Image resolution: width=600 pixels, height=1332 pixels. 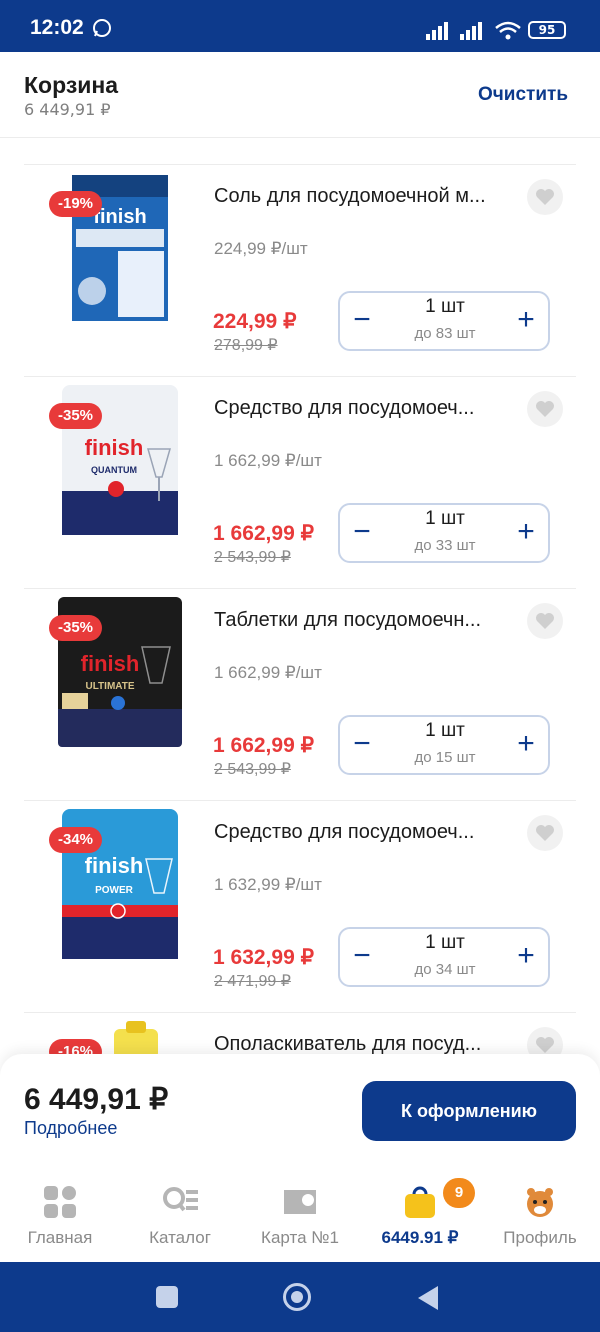 I want to click on unit-price: 224,99 ₽/шт, so click(x=261, y=248).